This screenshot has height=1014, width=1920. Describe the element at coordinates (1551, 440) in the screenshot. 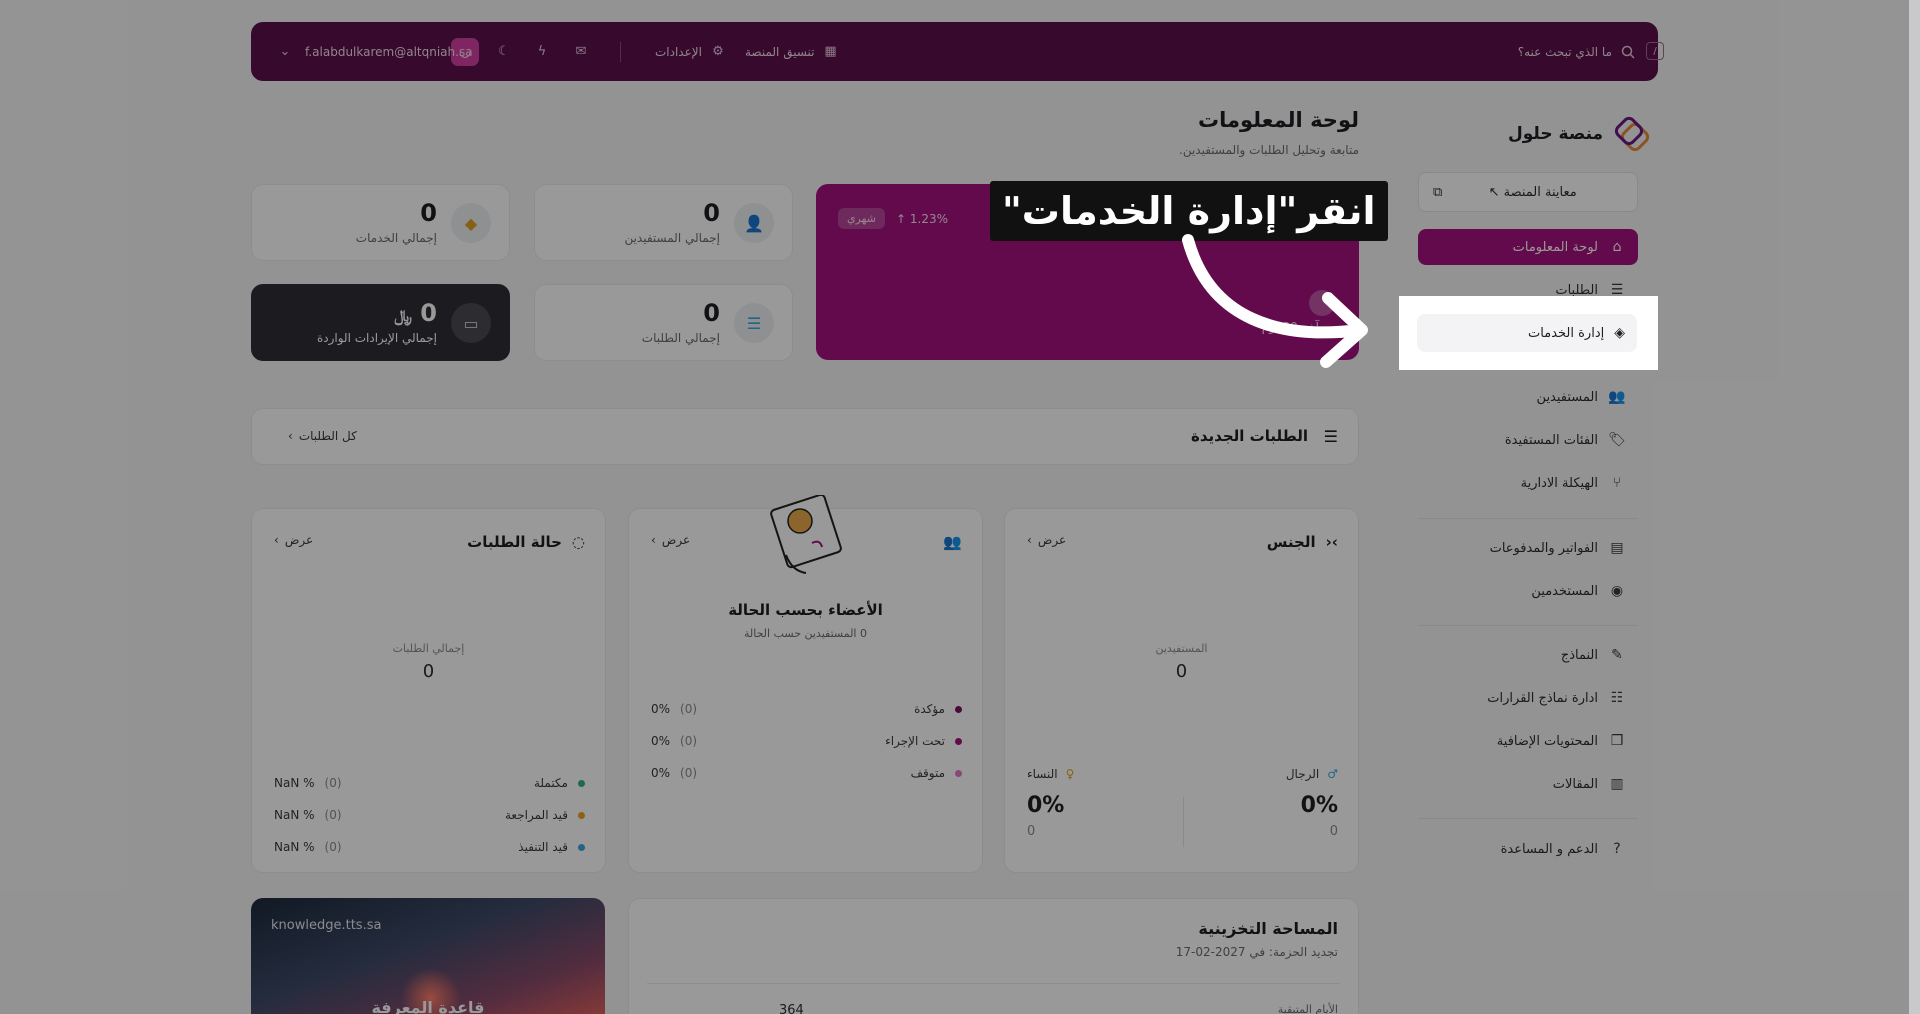

I see `sidebar-item-label: الفئات المستفيدة` at that location.